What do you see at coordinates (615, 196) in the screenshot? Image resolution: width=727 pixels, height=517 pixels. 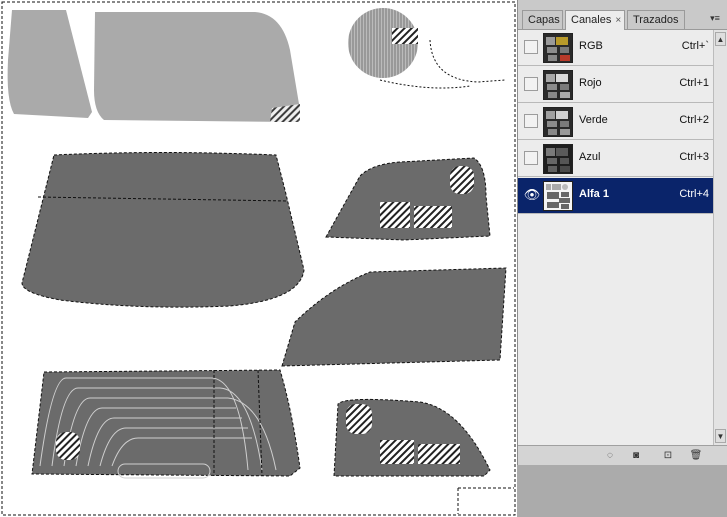 I see `channel-row-alfa-1: 👁 Alfa 1 Ctrl+4` at bounding box center [615, 196].